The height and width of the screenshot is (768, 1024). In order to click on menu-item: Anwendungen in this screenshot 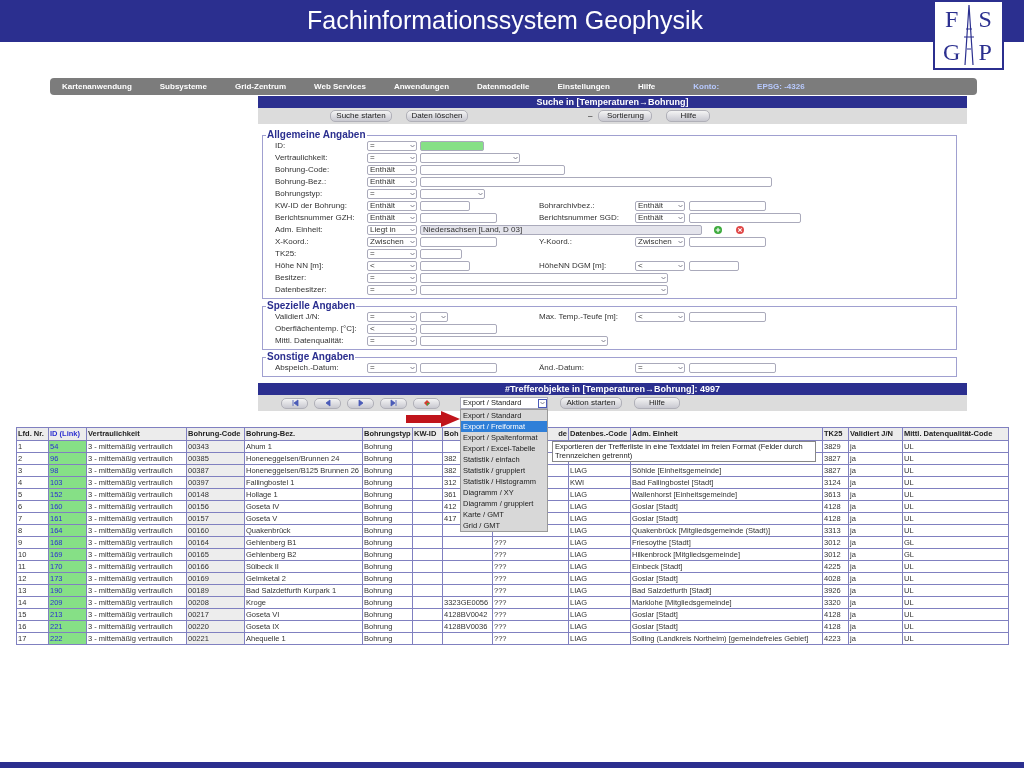, I will do `click(421, 86)`.